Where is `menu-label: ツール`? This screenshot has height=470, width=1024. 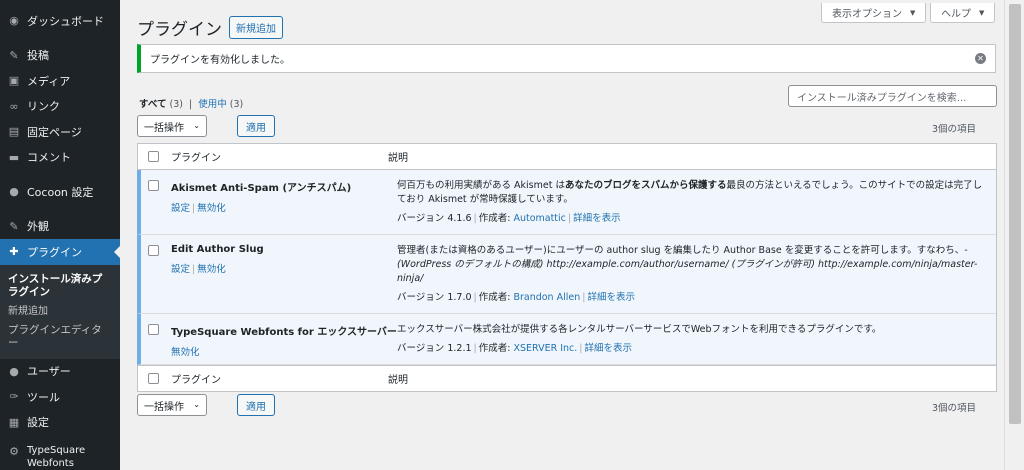
menu-label: ツール is located at coordinates (43, 397).